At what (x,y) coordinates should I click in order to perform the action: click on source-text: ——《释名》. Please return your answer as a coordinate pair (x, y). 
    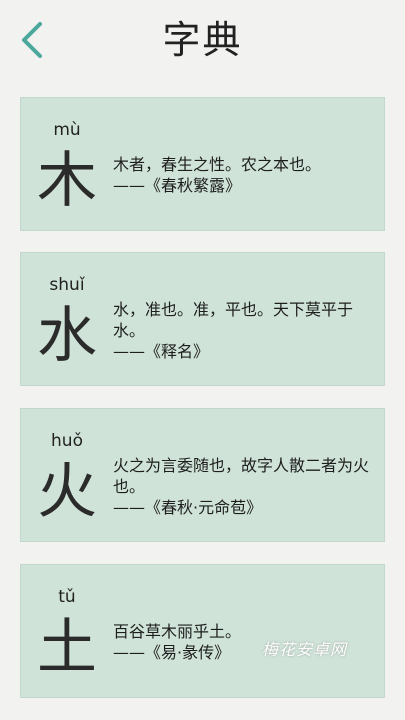
    Looking at the image, I should click on (161, 351).